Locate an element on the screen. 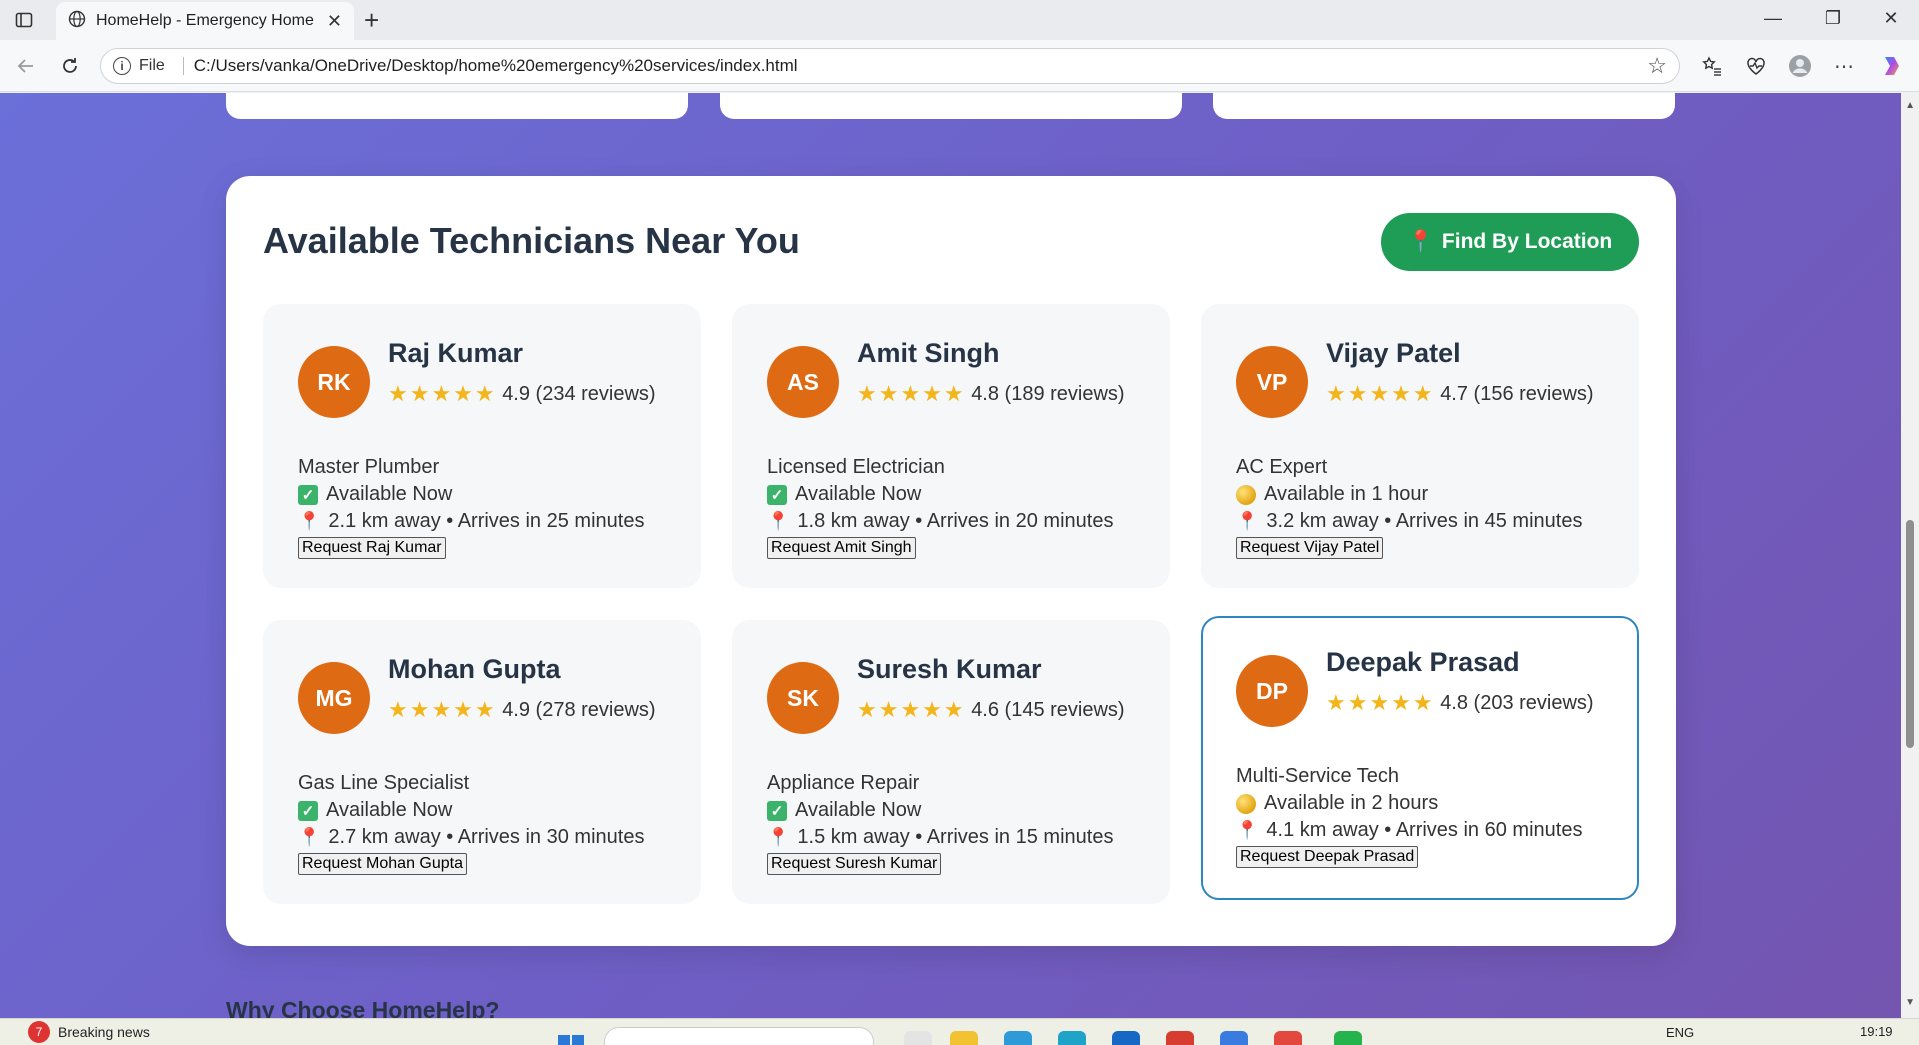  distance-text: 2.1 km away • Arrives in 25 minutes is located at coordinates (486, 521).